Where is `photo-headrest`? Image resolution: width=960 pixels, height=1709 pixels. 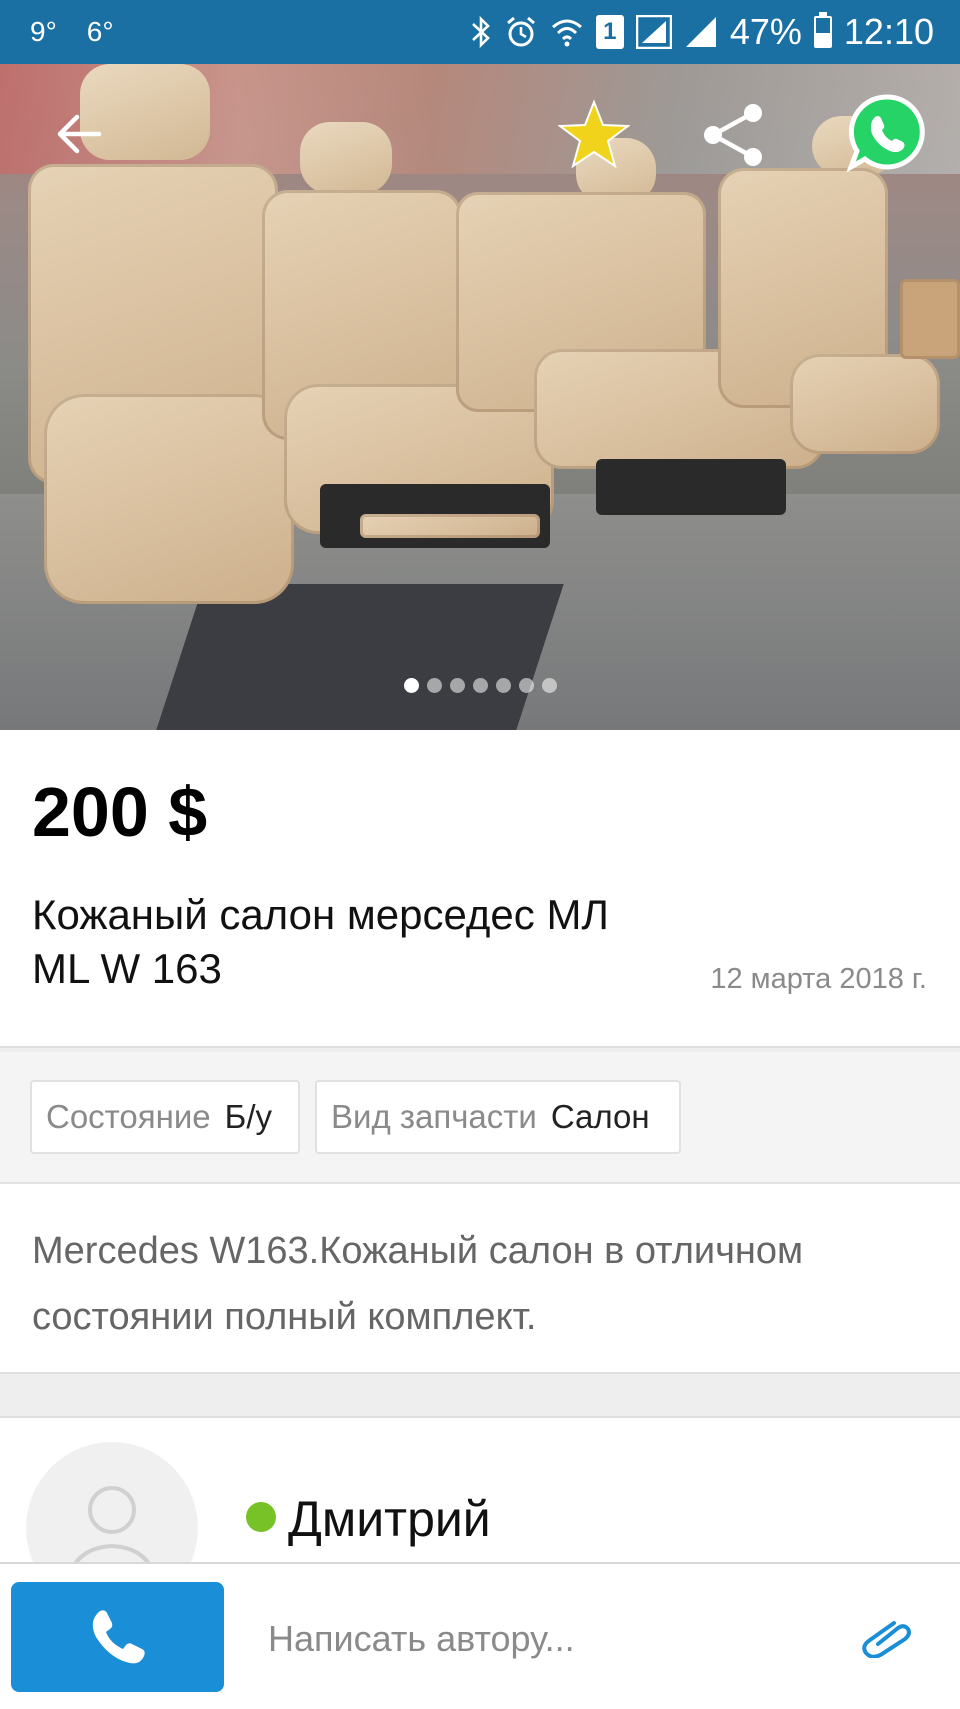 photo-headrest is located at coordinates (346, 158).